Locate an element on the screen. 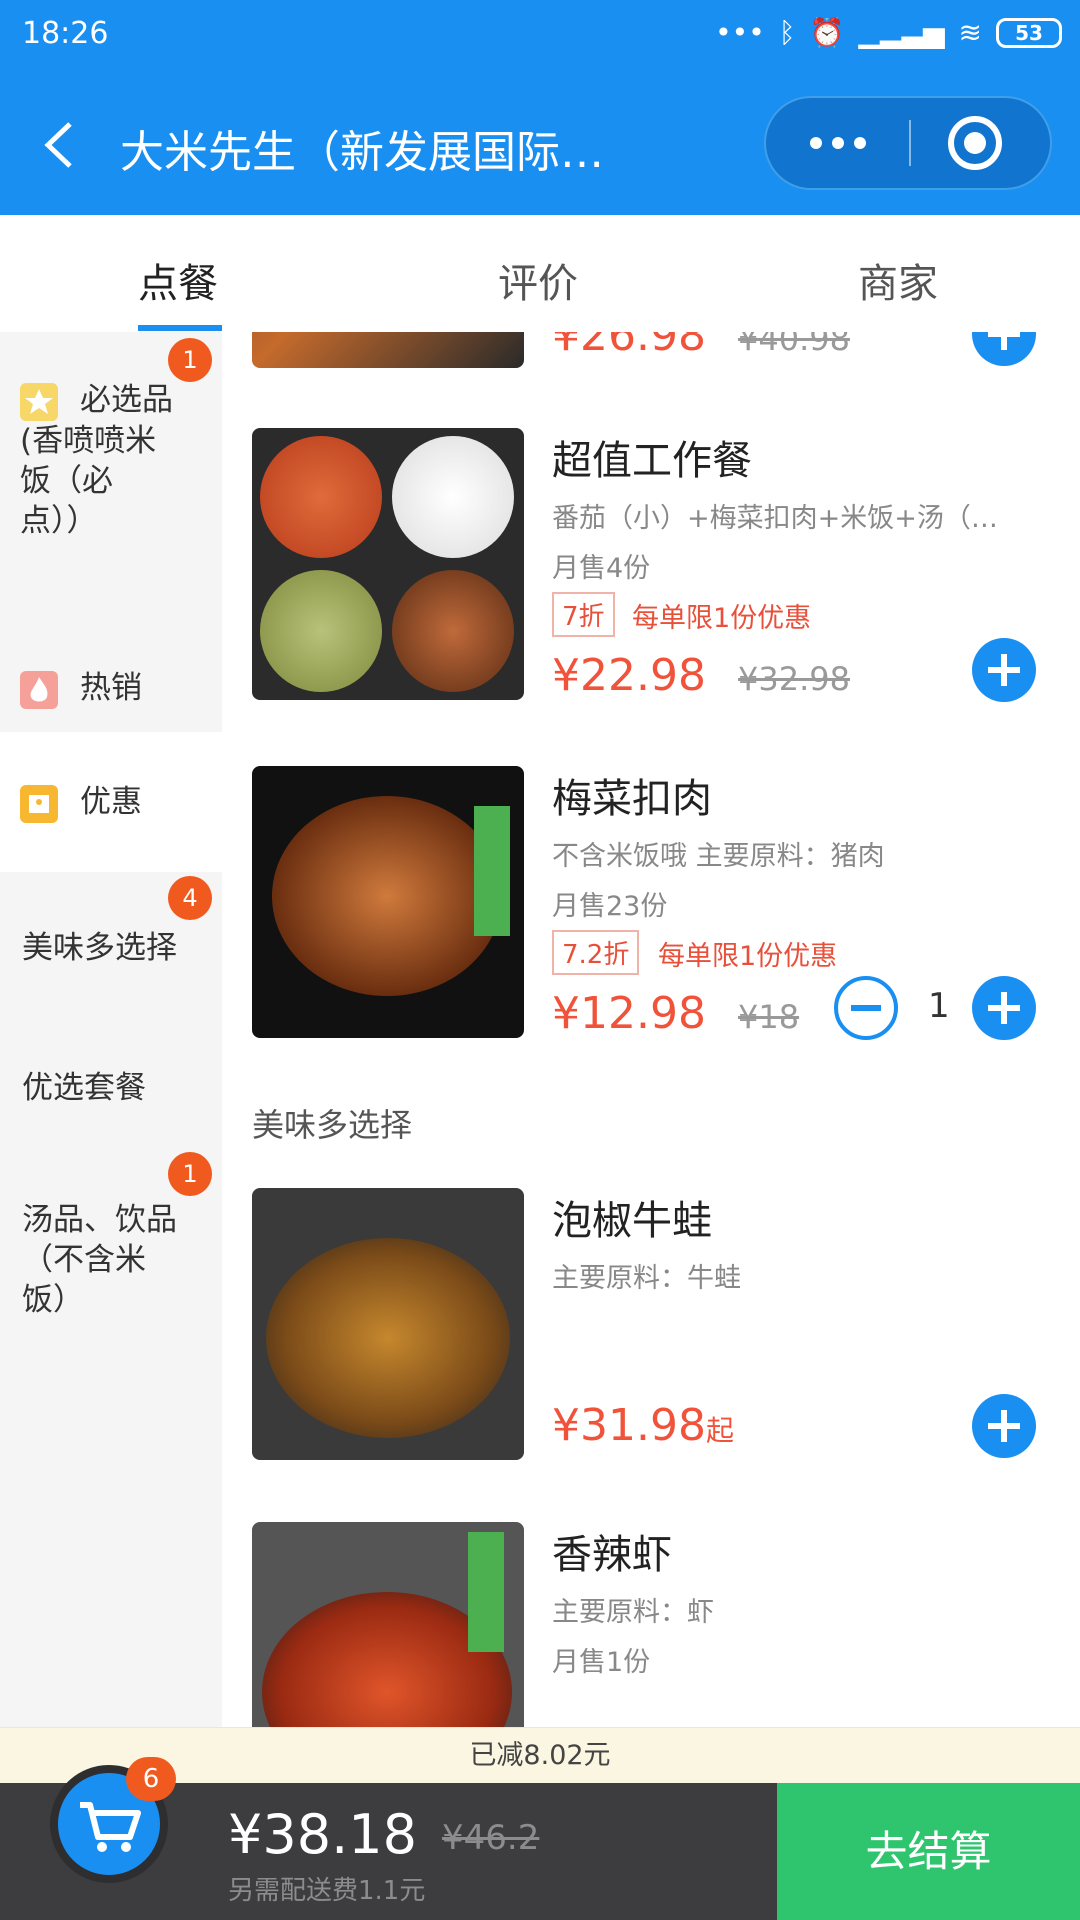 The width and height of the screenshot is (1080, 1920). tab-bar: 点餐 评价 商家 is located at coordinates (540, 273).